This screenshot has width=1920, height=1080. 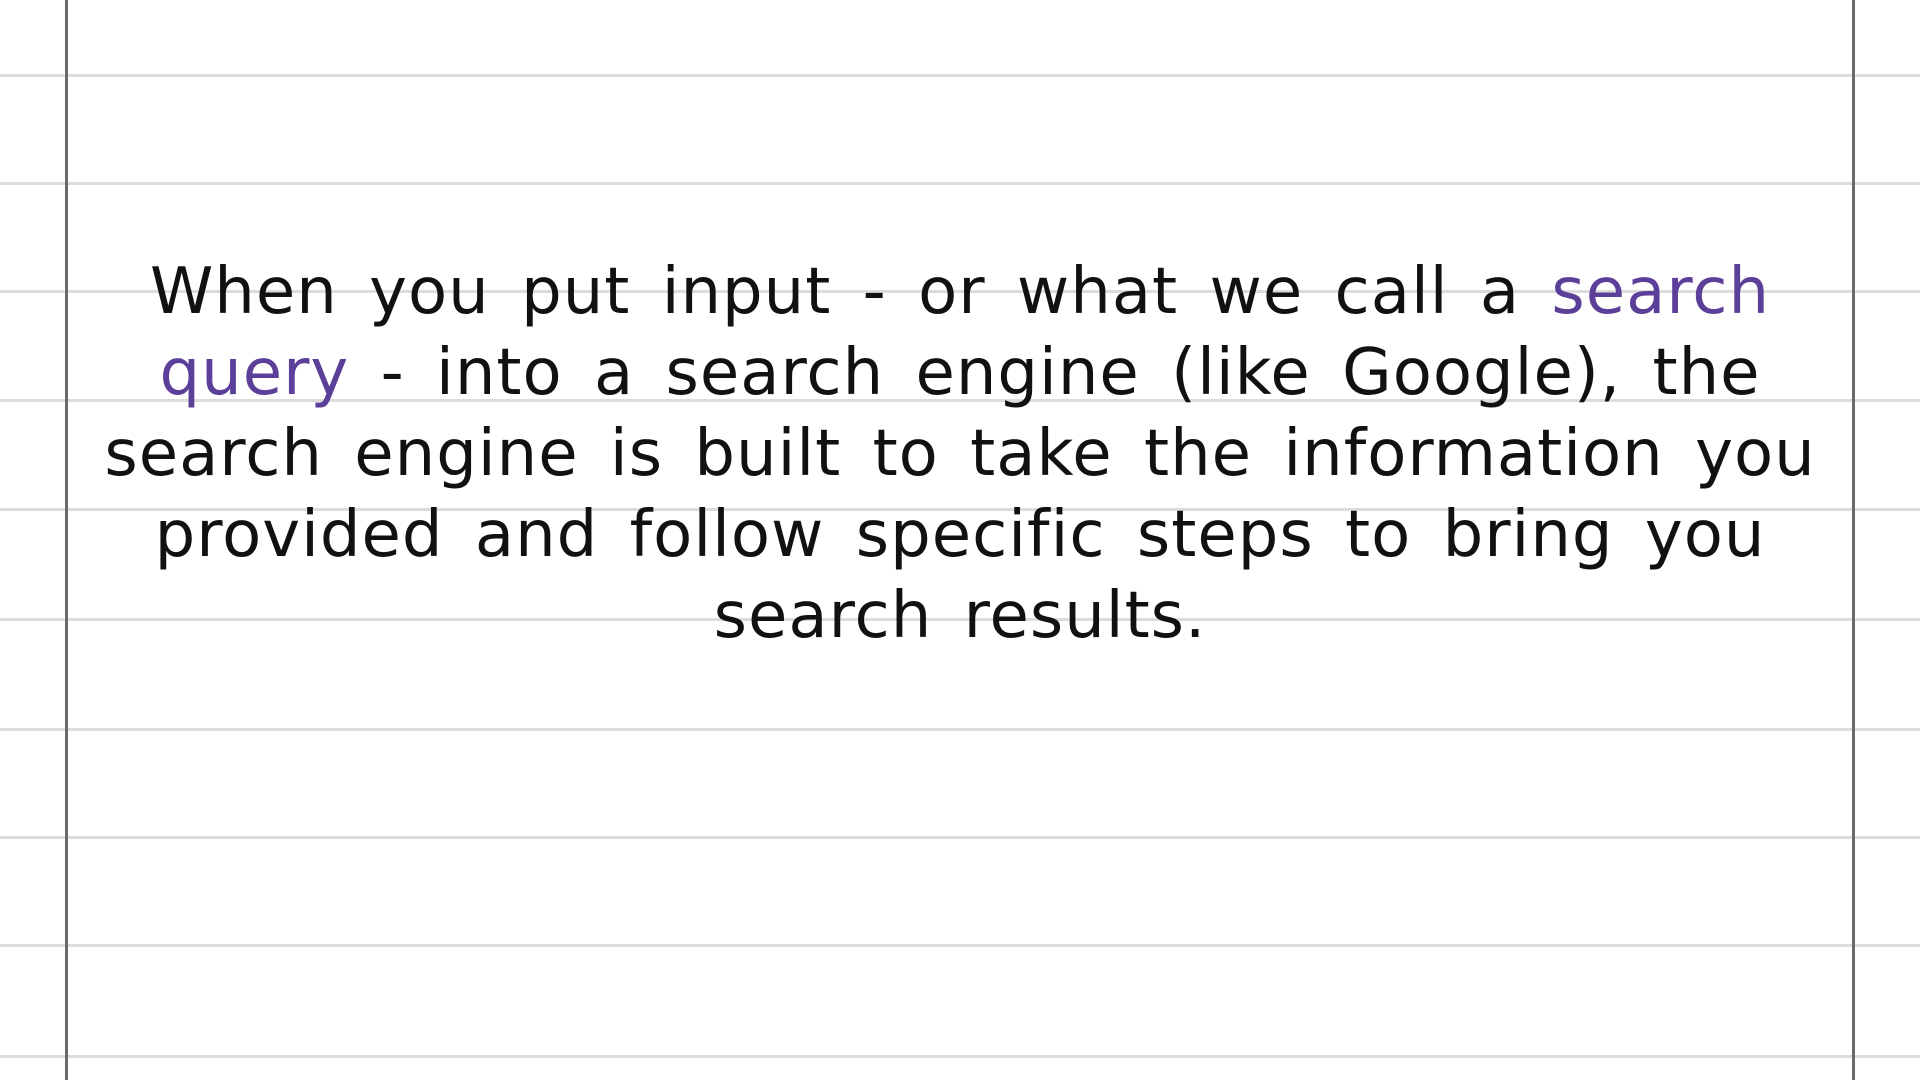 What do you see at coordinates (1853, 540) in the screenshot?
I see `right-margin-line` at bounding box center [1853, 540].